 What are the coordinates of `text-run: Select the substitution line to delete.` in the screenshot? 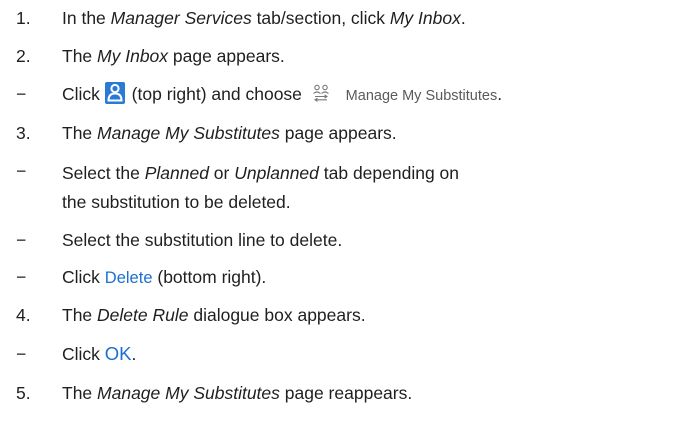 It's located at (202, 240).